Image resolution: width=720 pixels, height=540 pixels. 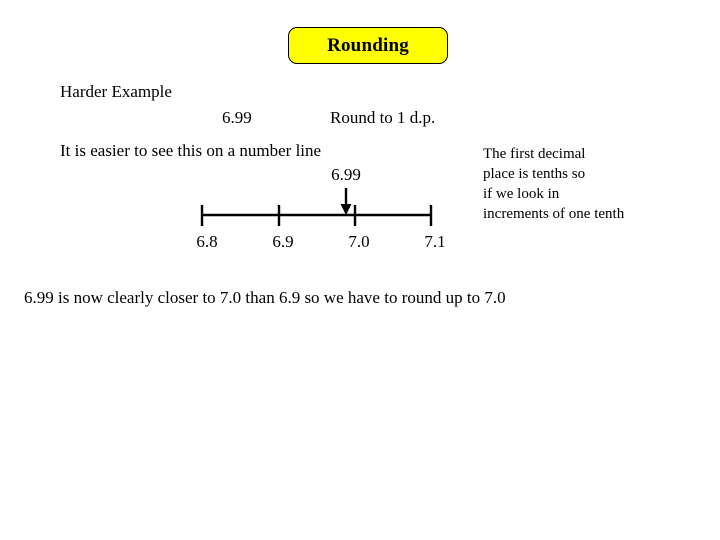 I want to click on side-note-line: if we look in, so click(x=521, y=193).